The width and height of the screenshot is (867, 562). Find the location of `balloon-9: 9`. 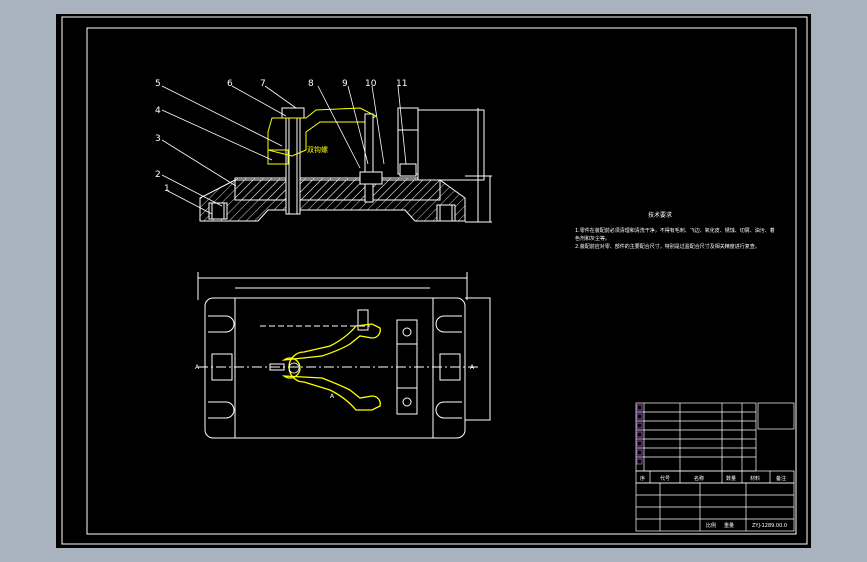

balloon-9: 9 is located at coordinates (345, 84).